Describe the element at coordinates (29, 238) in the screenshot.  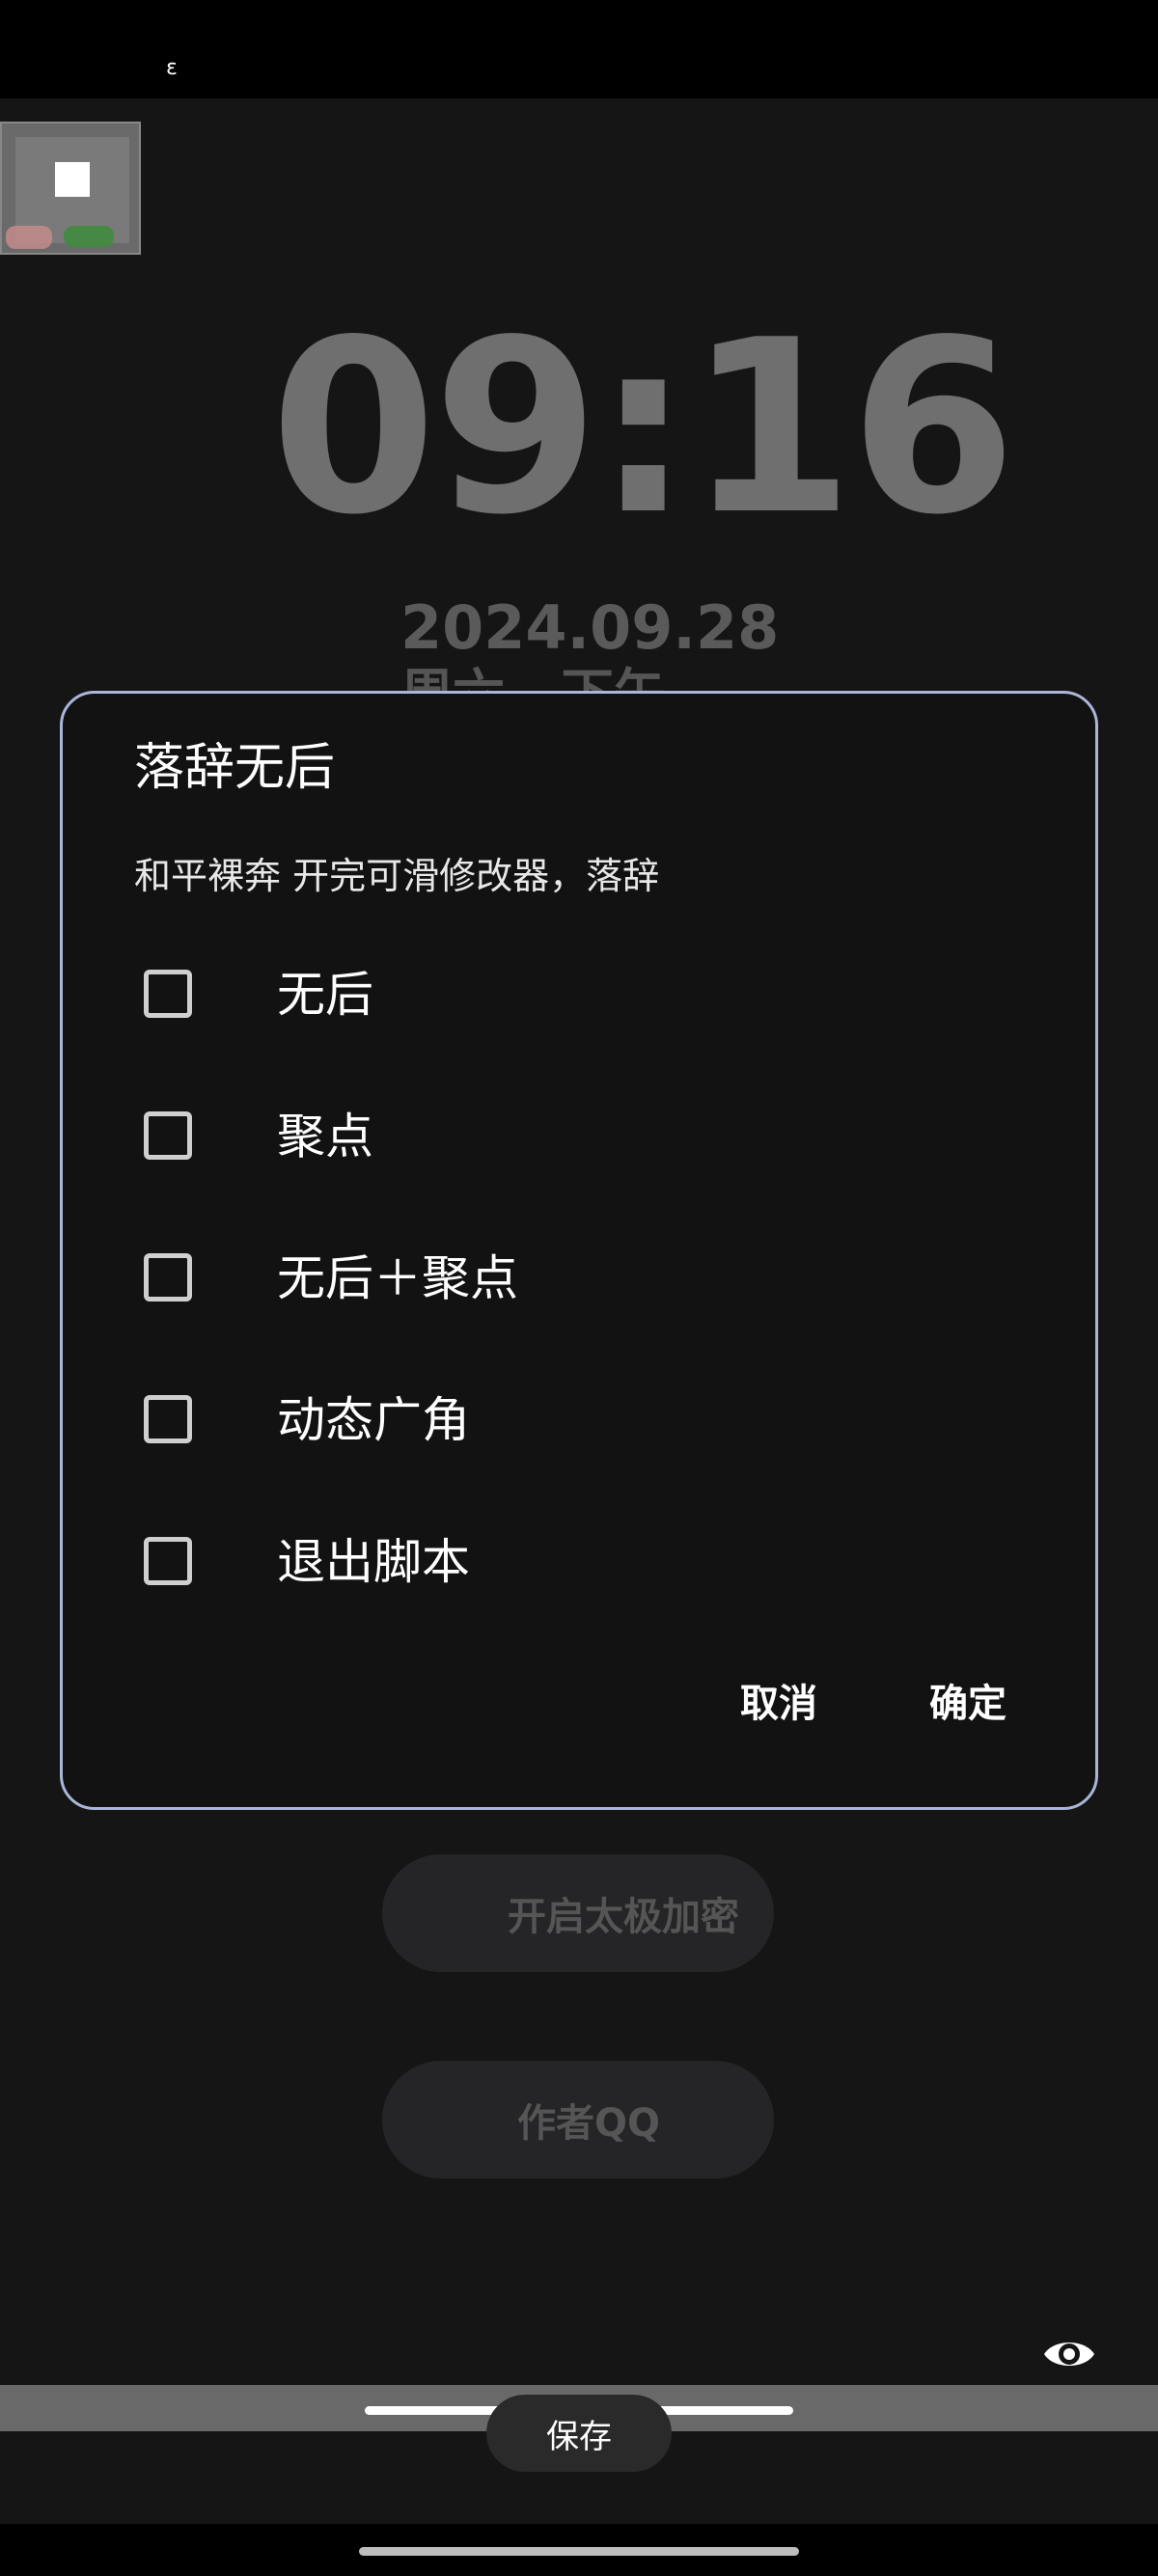
I see `thumbnail-decor-pink` at that location.